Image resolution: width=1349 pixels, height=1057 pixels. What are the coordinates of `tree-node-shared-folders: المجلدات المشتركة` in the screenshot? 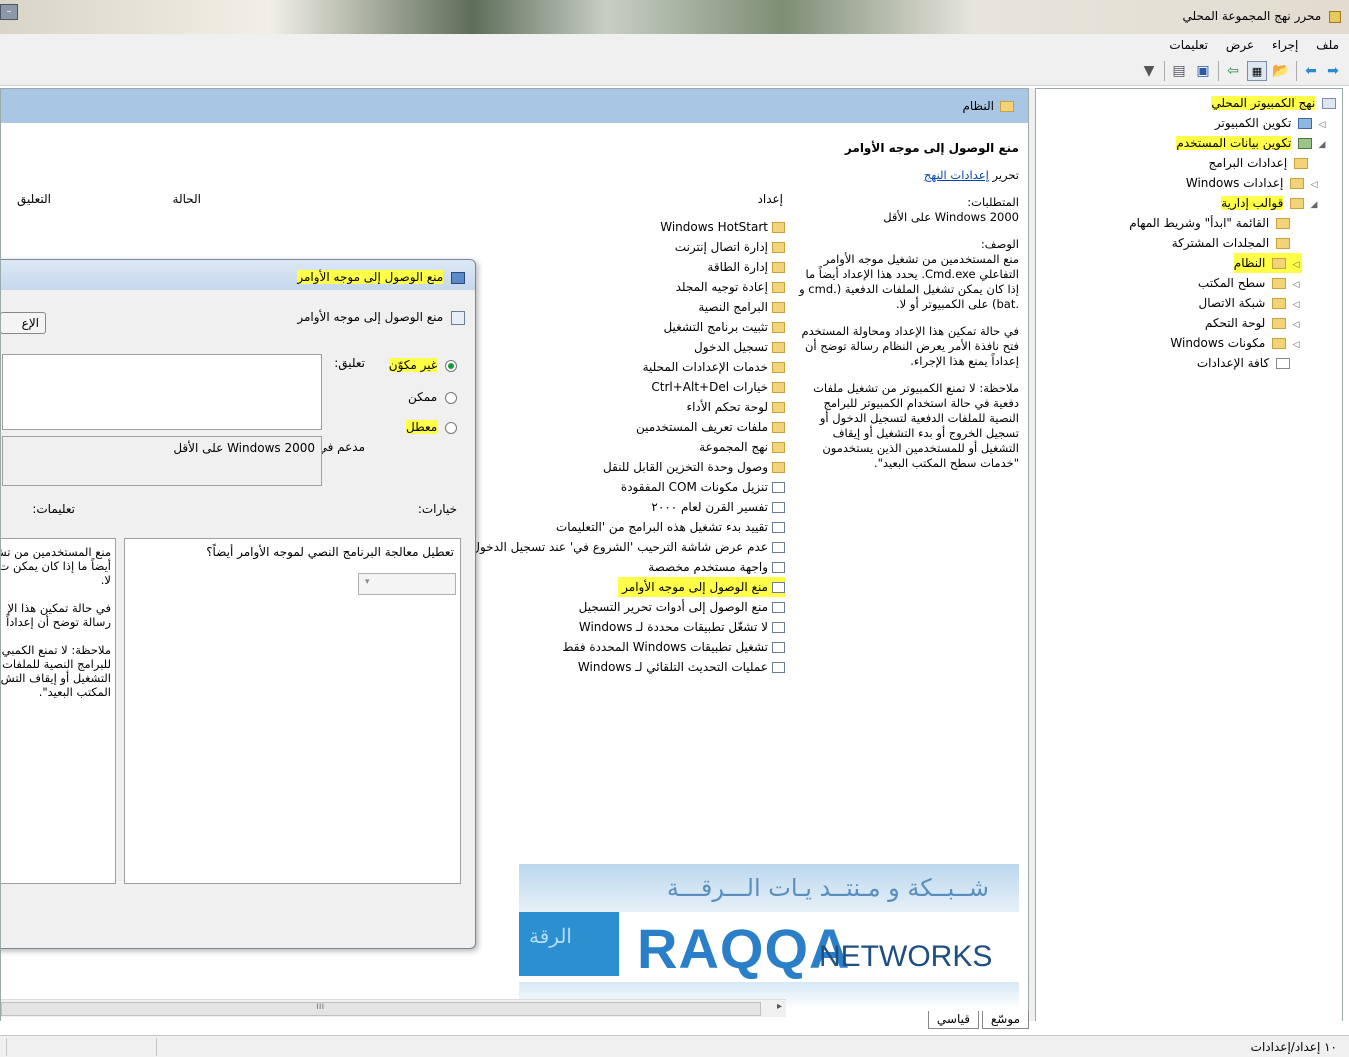 It's located at (1231, 243).